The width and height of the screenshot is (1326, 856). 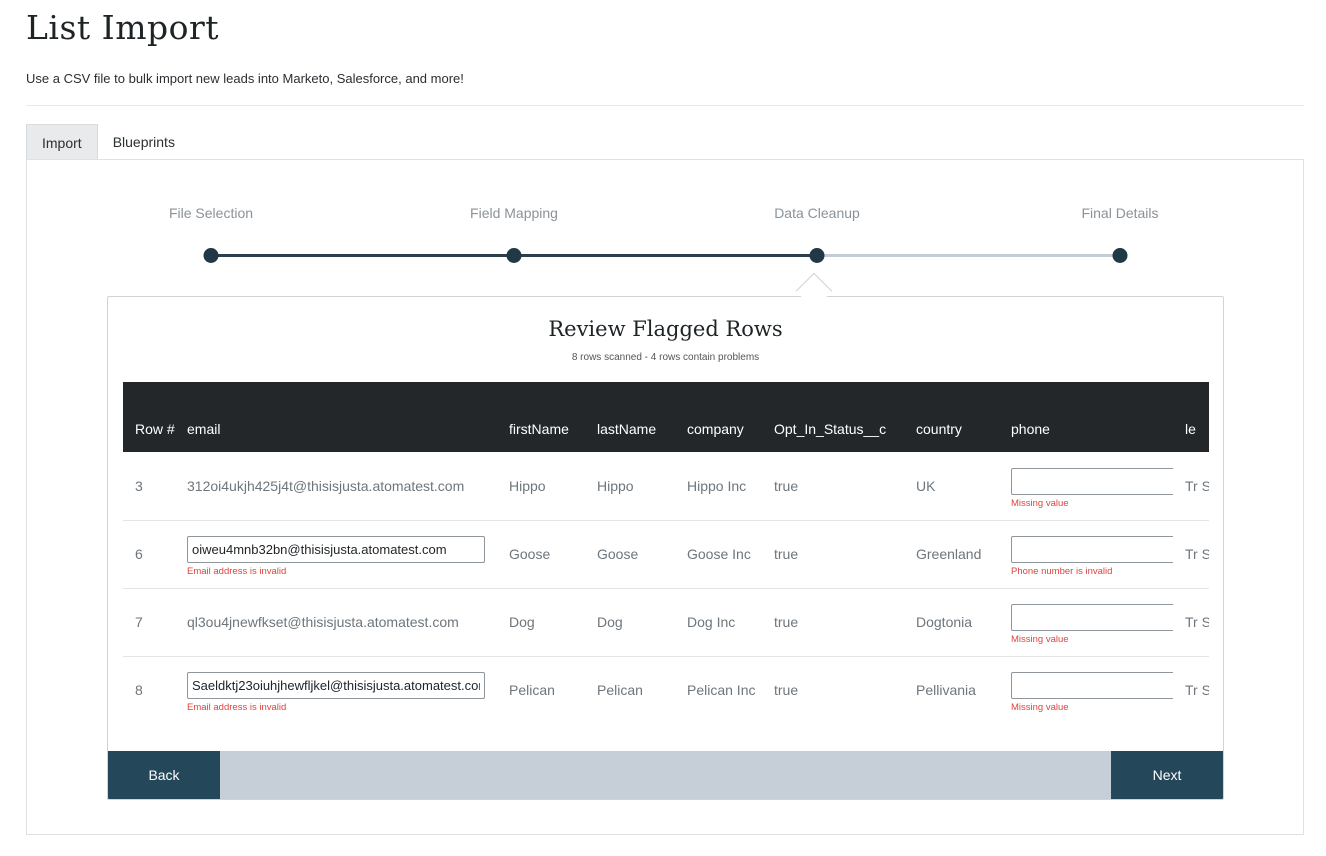 I want to click on page-title: List Import, so click(x=123, y=27).